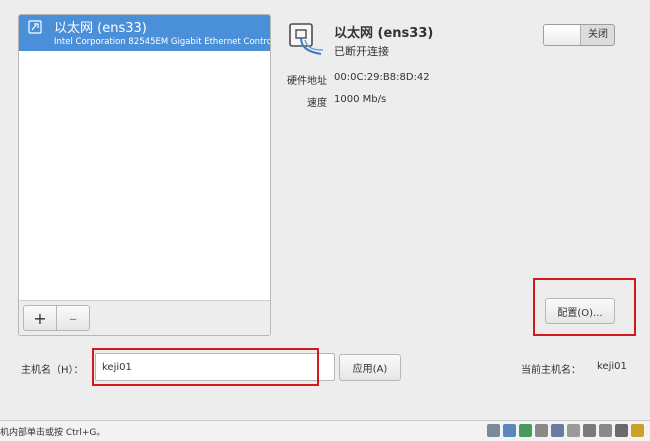 The height and width of the screenshot is (441, 650). I want to click on cd-drive-icon, so click(509, 430).